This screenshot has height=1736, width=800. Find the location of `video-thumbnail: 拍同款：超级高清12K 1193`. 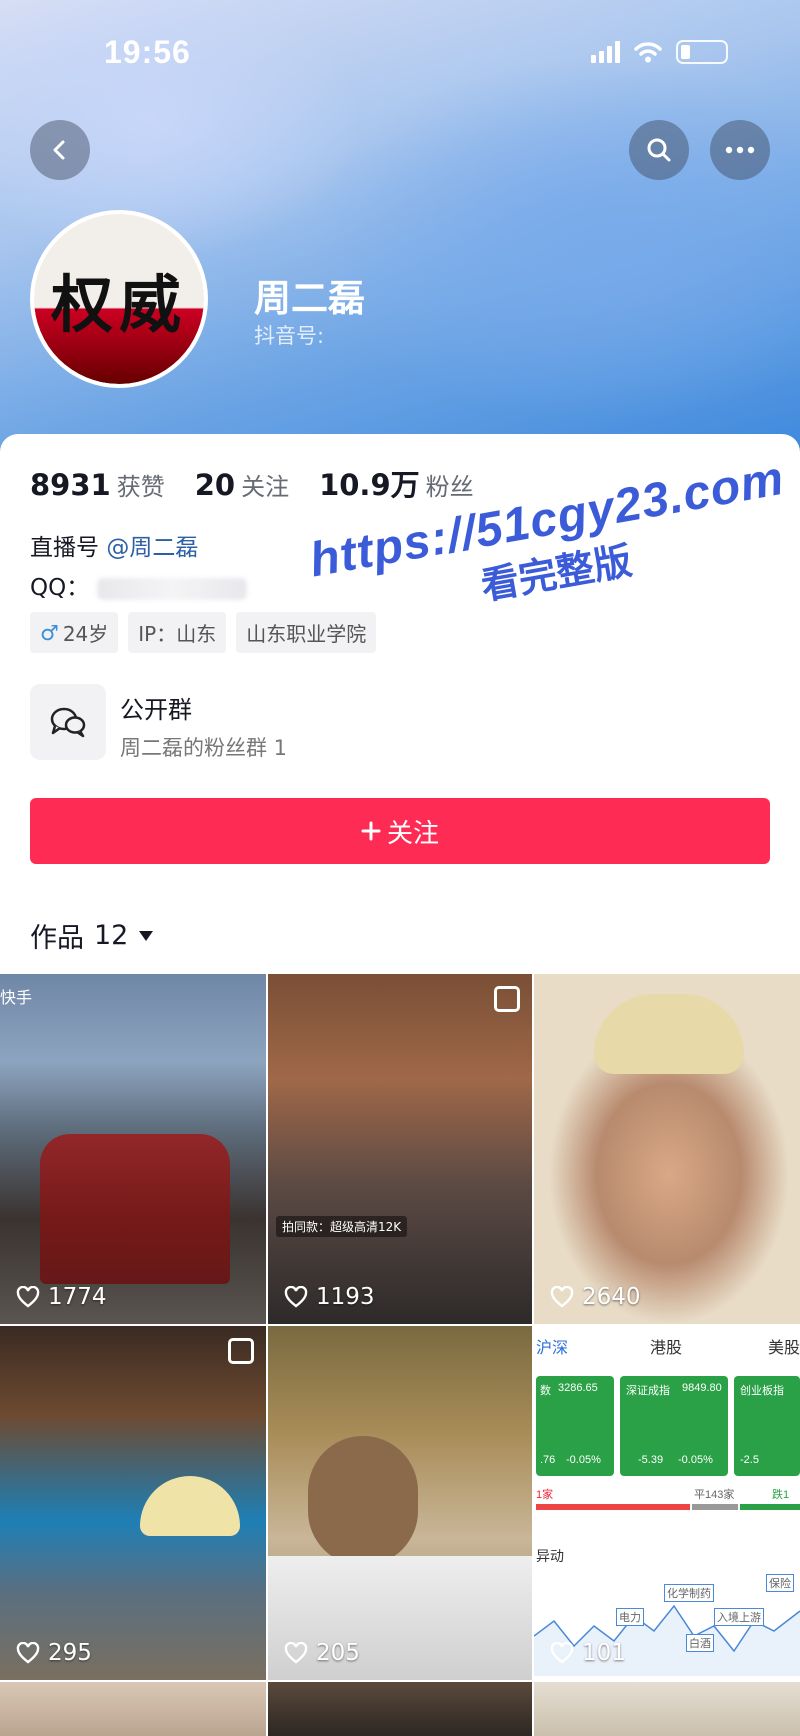

video-thumbnail: 拍同款：超级高清12K 1193 is located at coordinates (400, 1149).